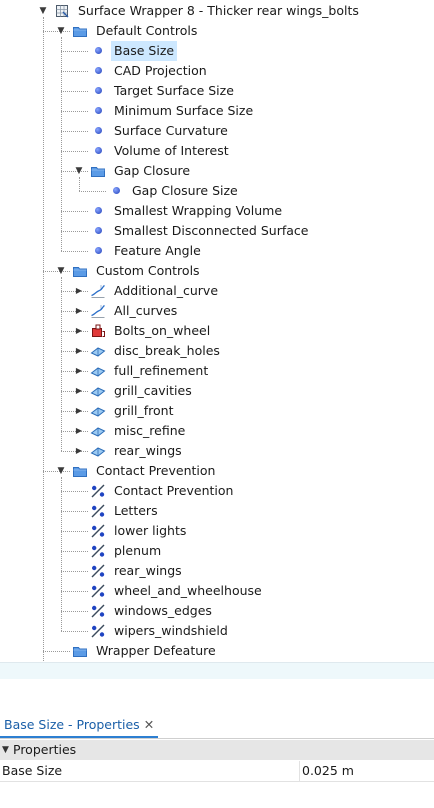  Describe the element at coordinates (156, 650) in the screenshot. I see `tree-node-label: Wrapper Defeature` at that location.